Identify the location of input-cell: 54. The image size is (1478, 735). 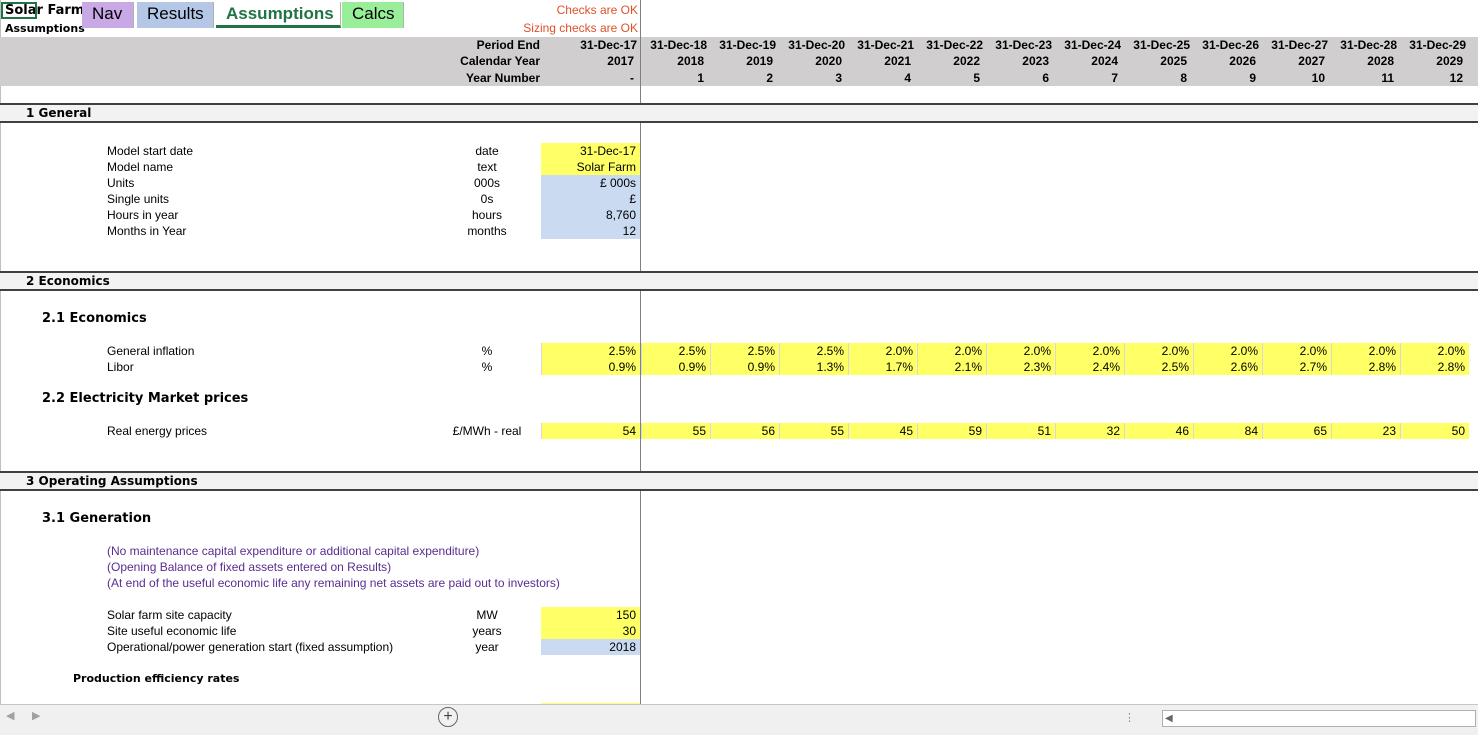
(590, 431).